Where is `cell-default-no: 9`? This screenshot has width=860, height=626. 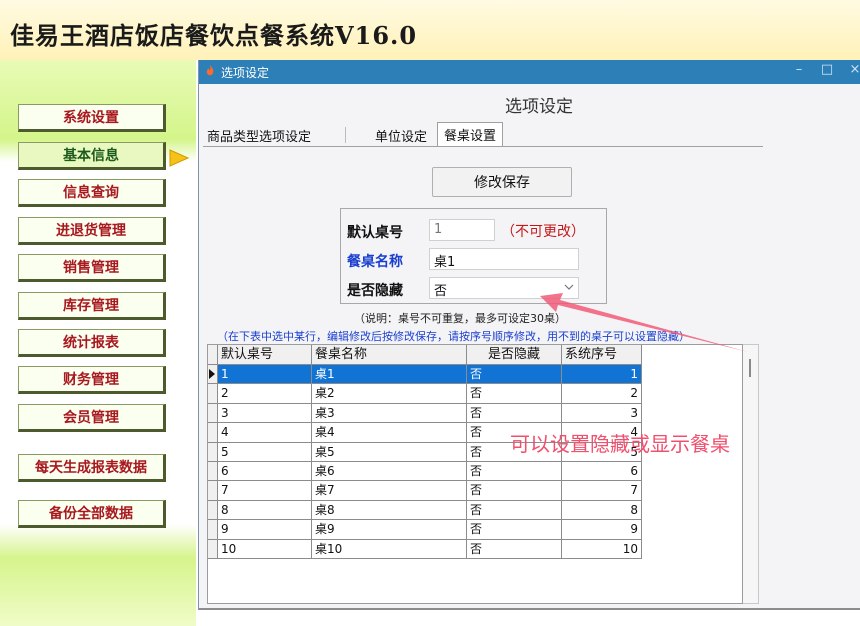 cell-default-no: 9 is located at coordinates (265, 530).